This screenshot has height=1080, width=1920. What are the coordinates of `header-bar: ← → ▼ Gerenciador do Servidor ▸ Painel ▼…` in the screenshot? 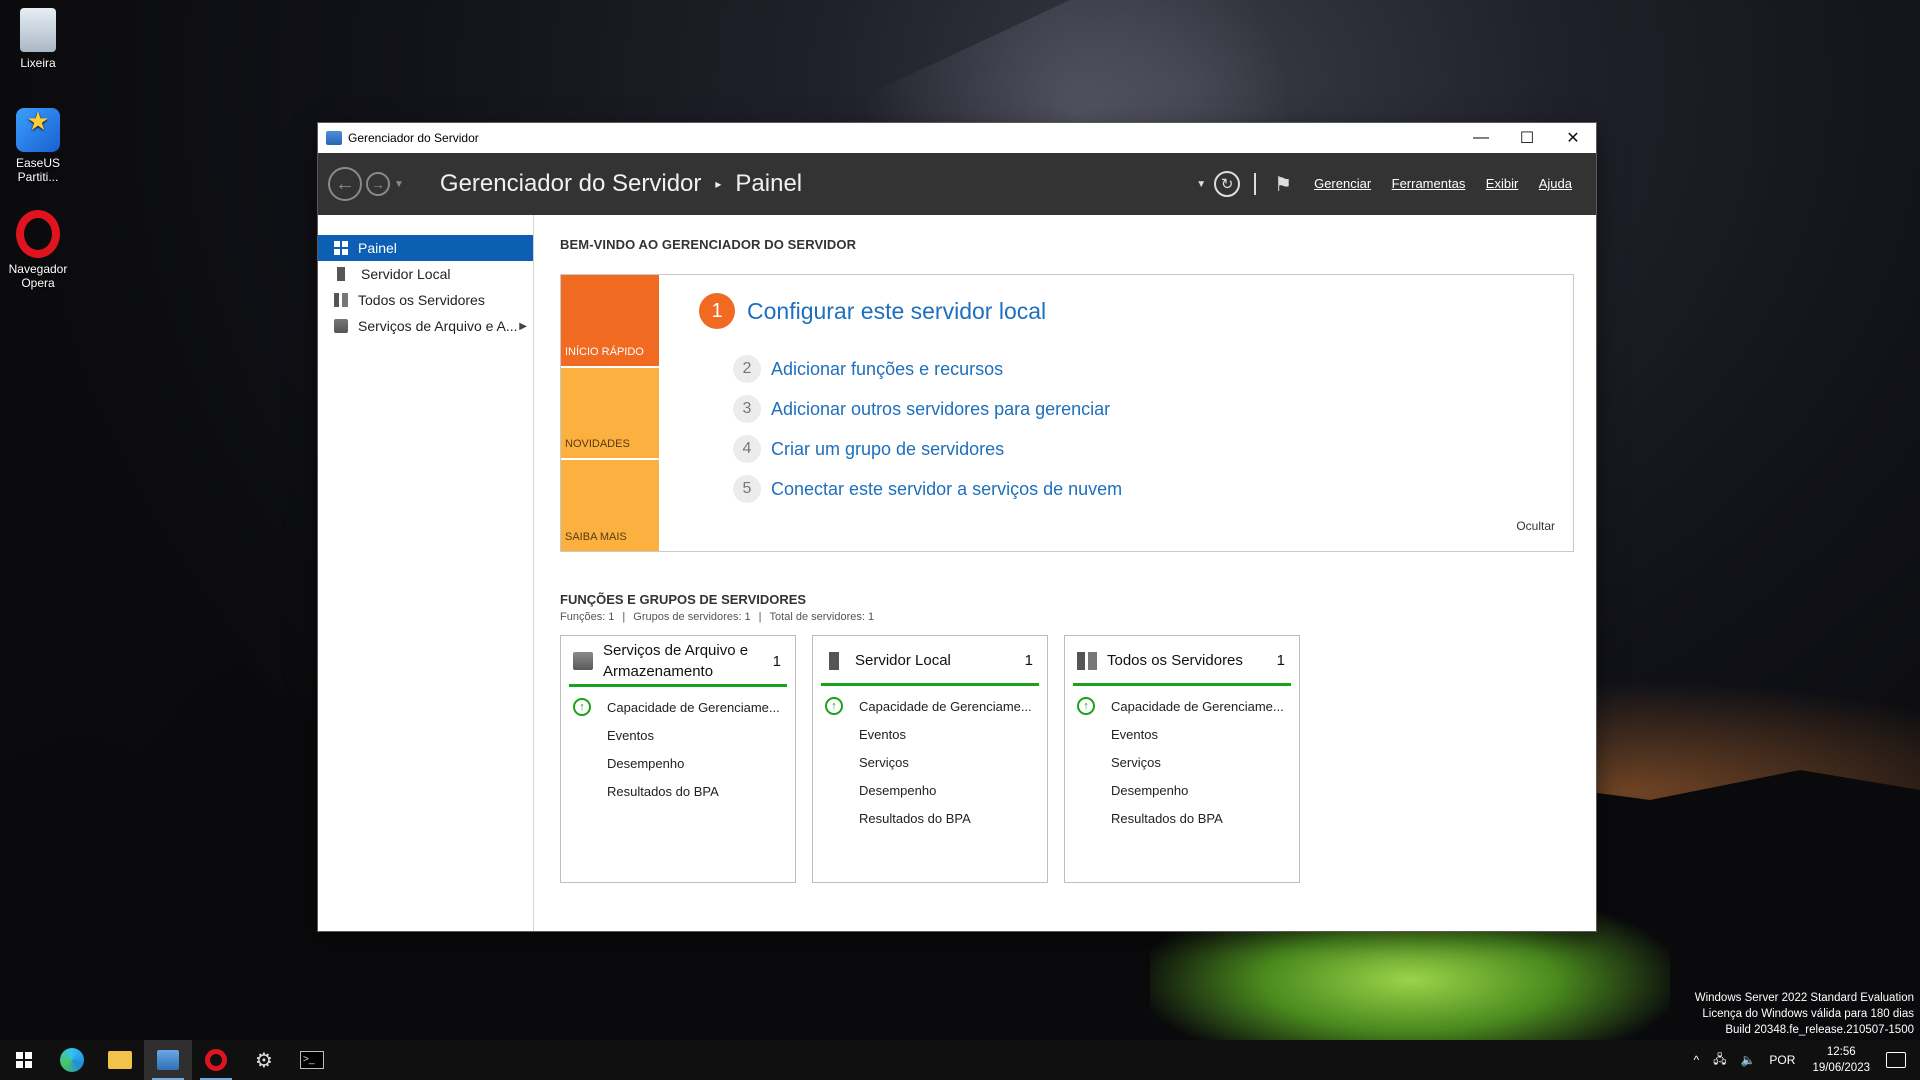 It's located at (957, 184).